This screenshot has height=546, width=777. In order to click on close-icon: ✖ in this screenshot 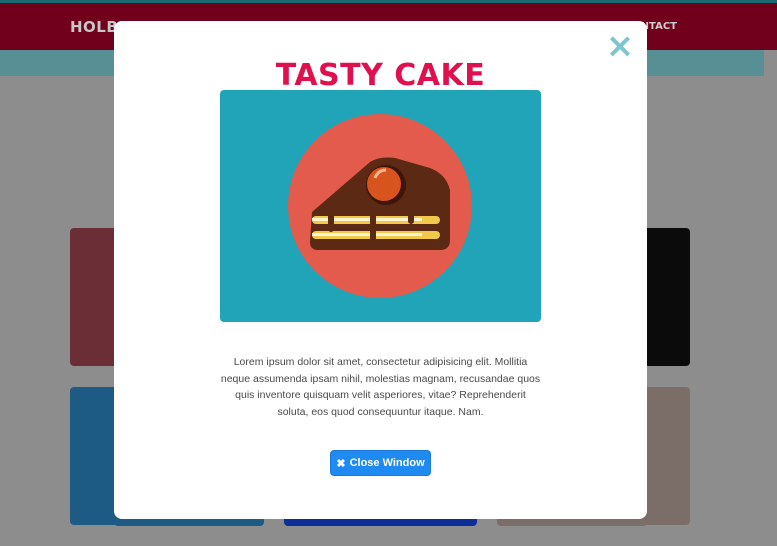, I will do `click(341, 463)`.